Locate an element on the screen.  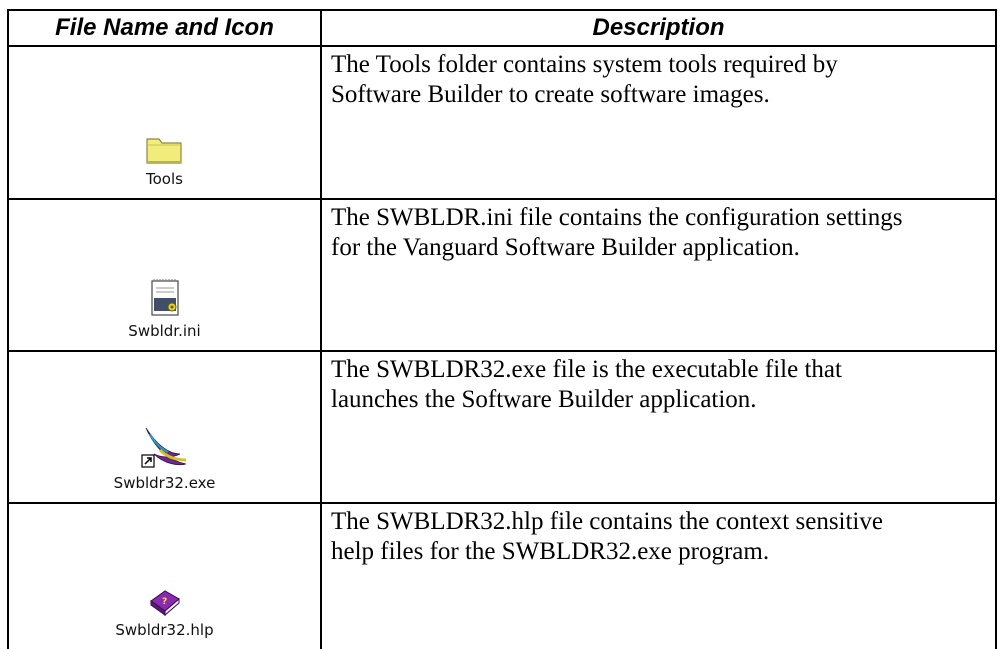
file-cell: Swbldr.ini is located at coordinates (165, 275).